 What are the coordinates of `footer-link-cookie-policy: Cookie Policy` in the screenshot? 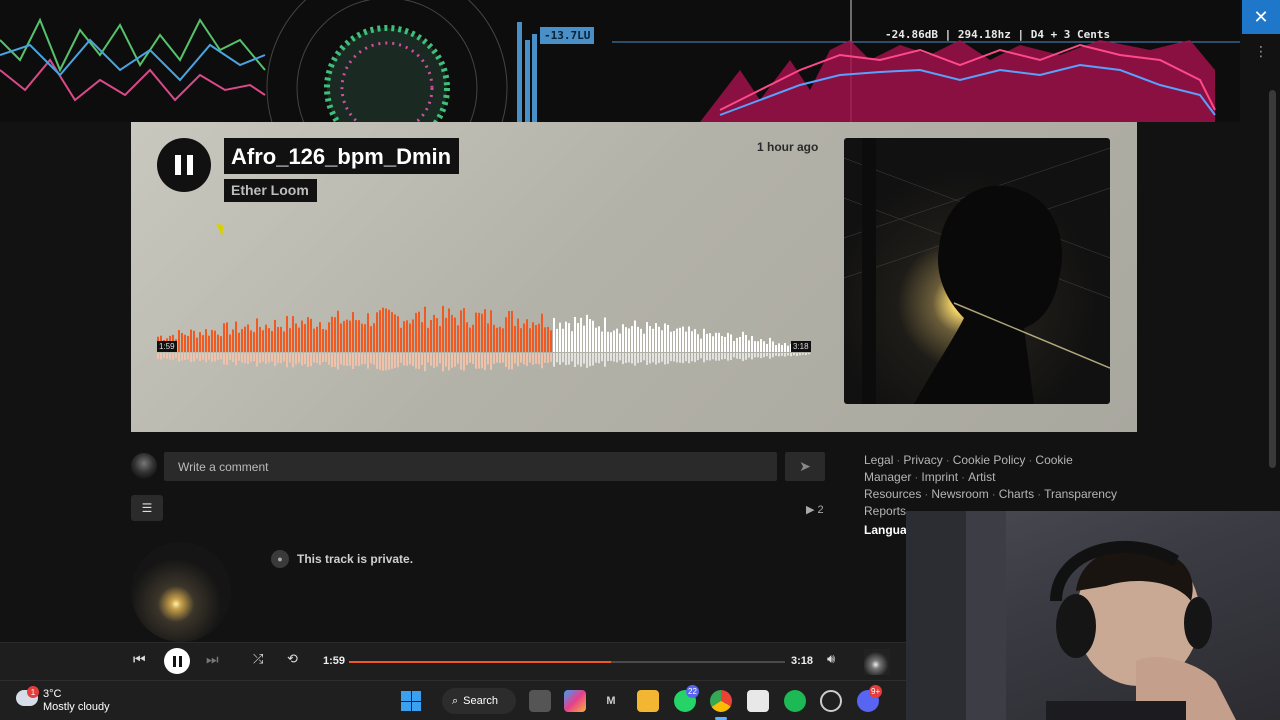 It's located at (989, 460).